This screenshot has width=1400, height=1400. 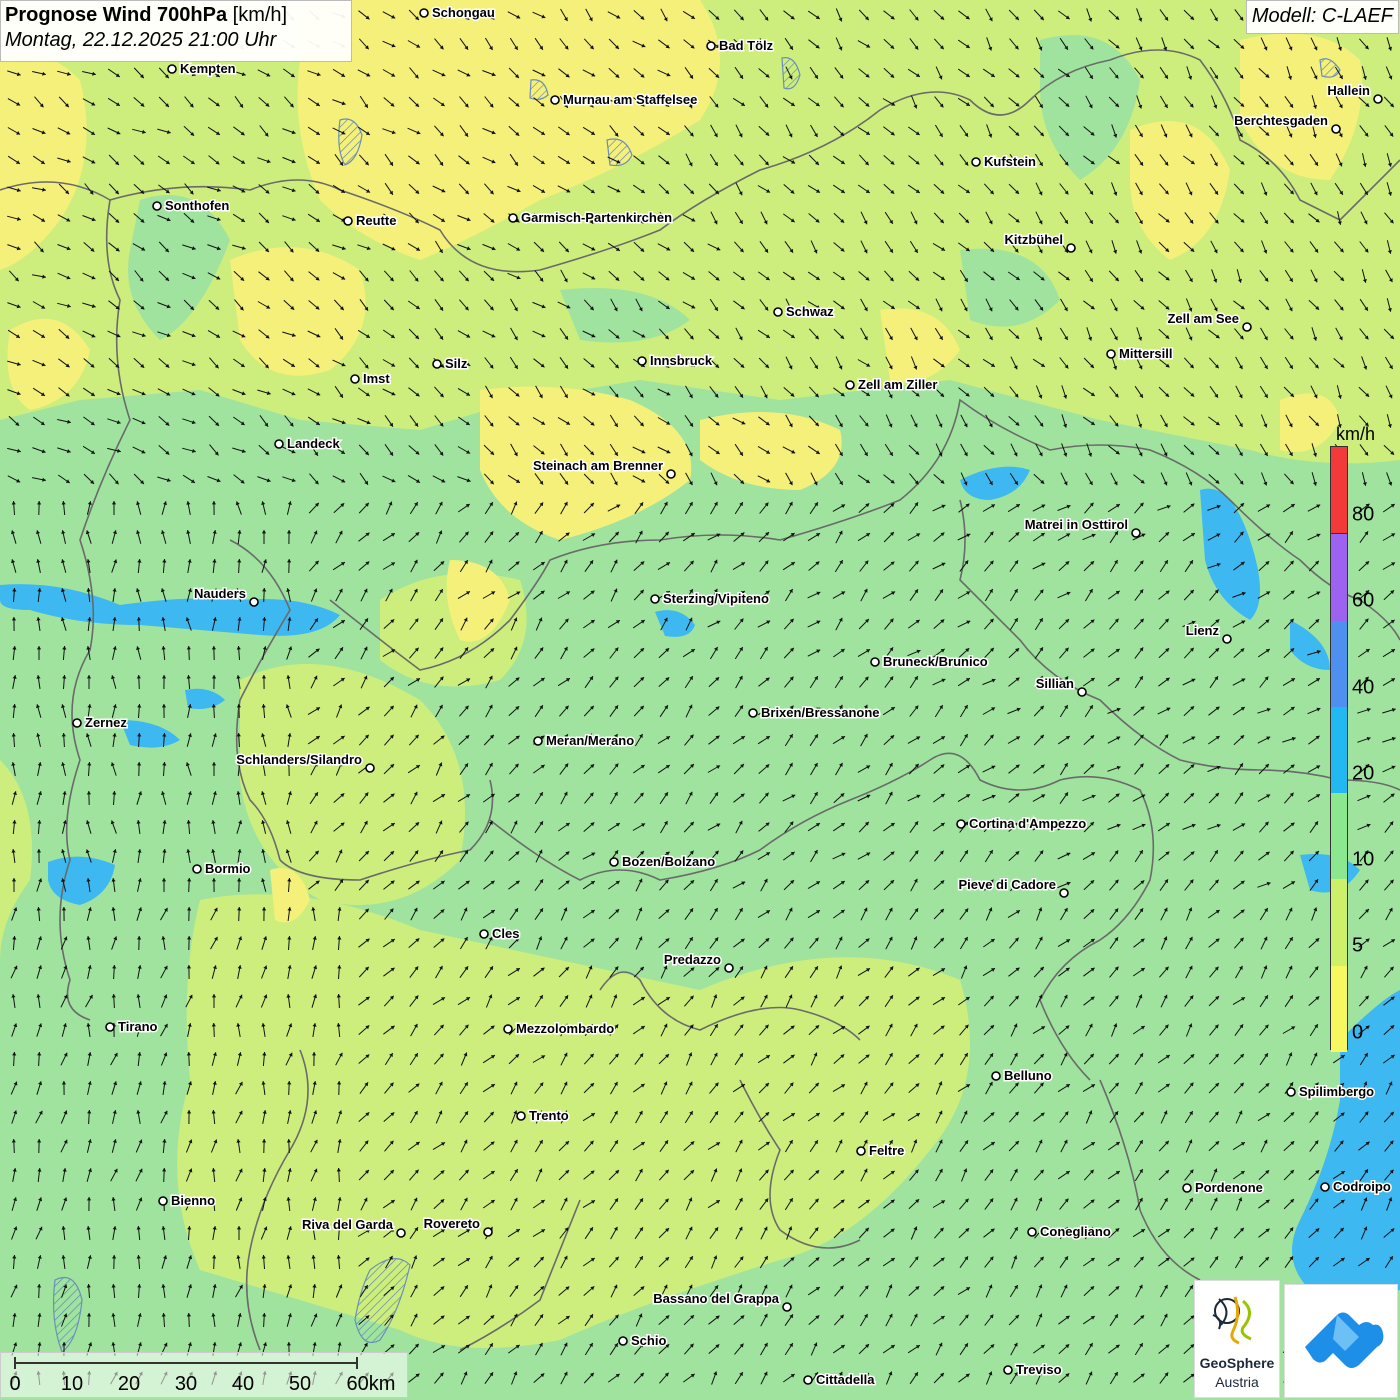 What do you see at coordinates (1356, 434) in the screenshot?
I see `legend-unit: km/h` at bounding box center [1356, 434].